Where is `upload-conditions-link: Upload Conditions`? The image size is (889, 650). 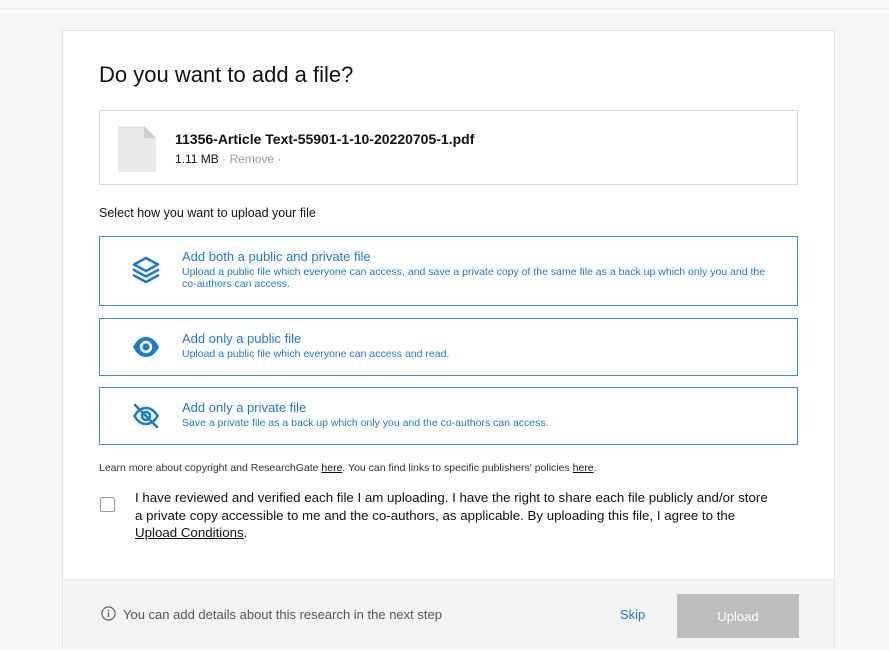
upload-conditions-link: Upload Conditions is located at coordinates (189, 532).